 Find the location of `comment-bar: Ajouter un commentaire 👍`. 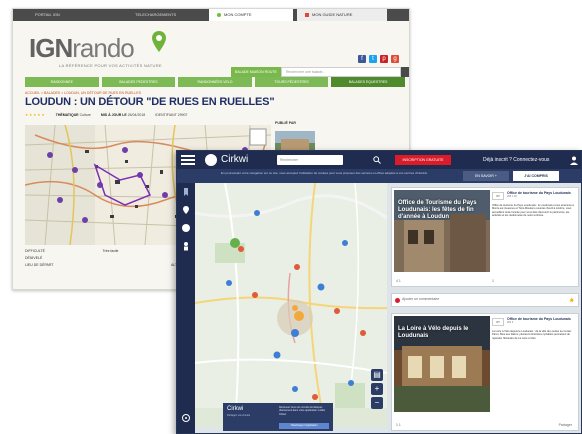

comment-bar: Ajouter un commentaire 👍 is located at coordinates (485, 300).